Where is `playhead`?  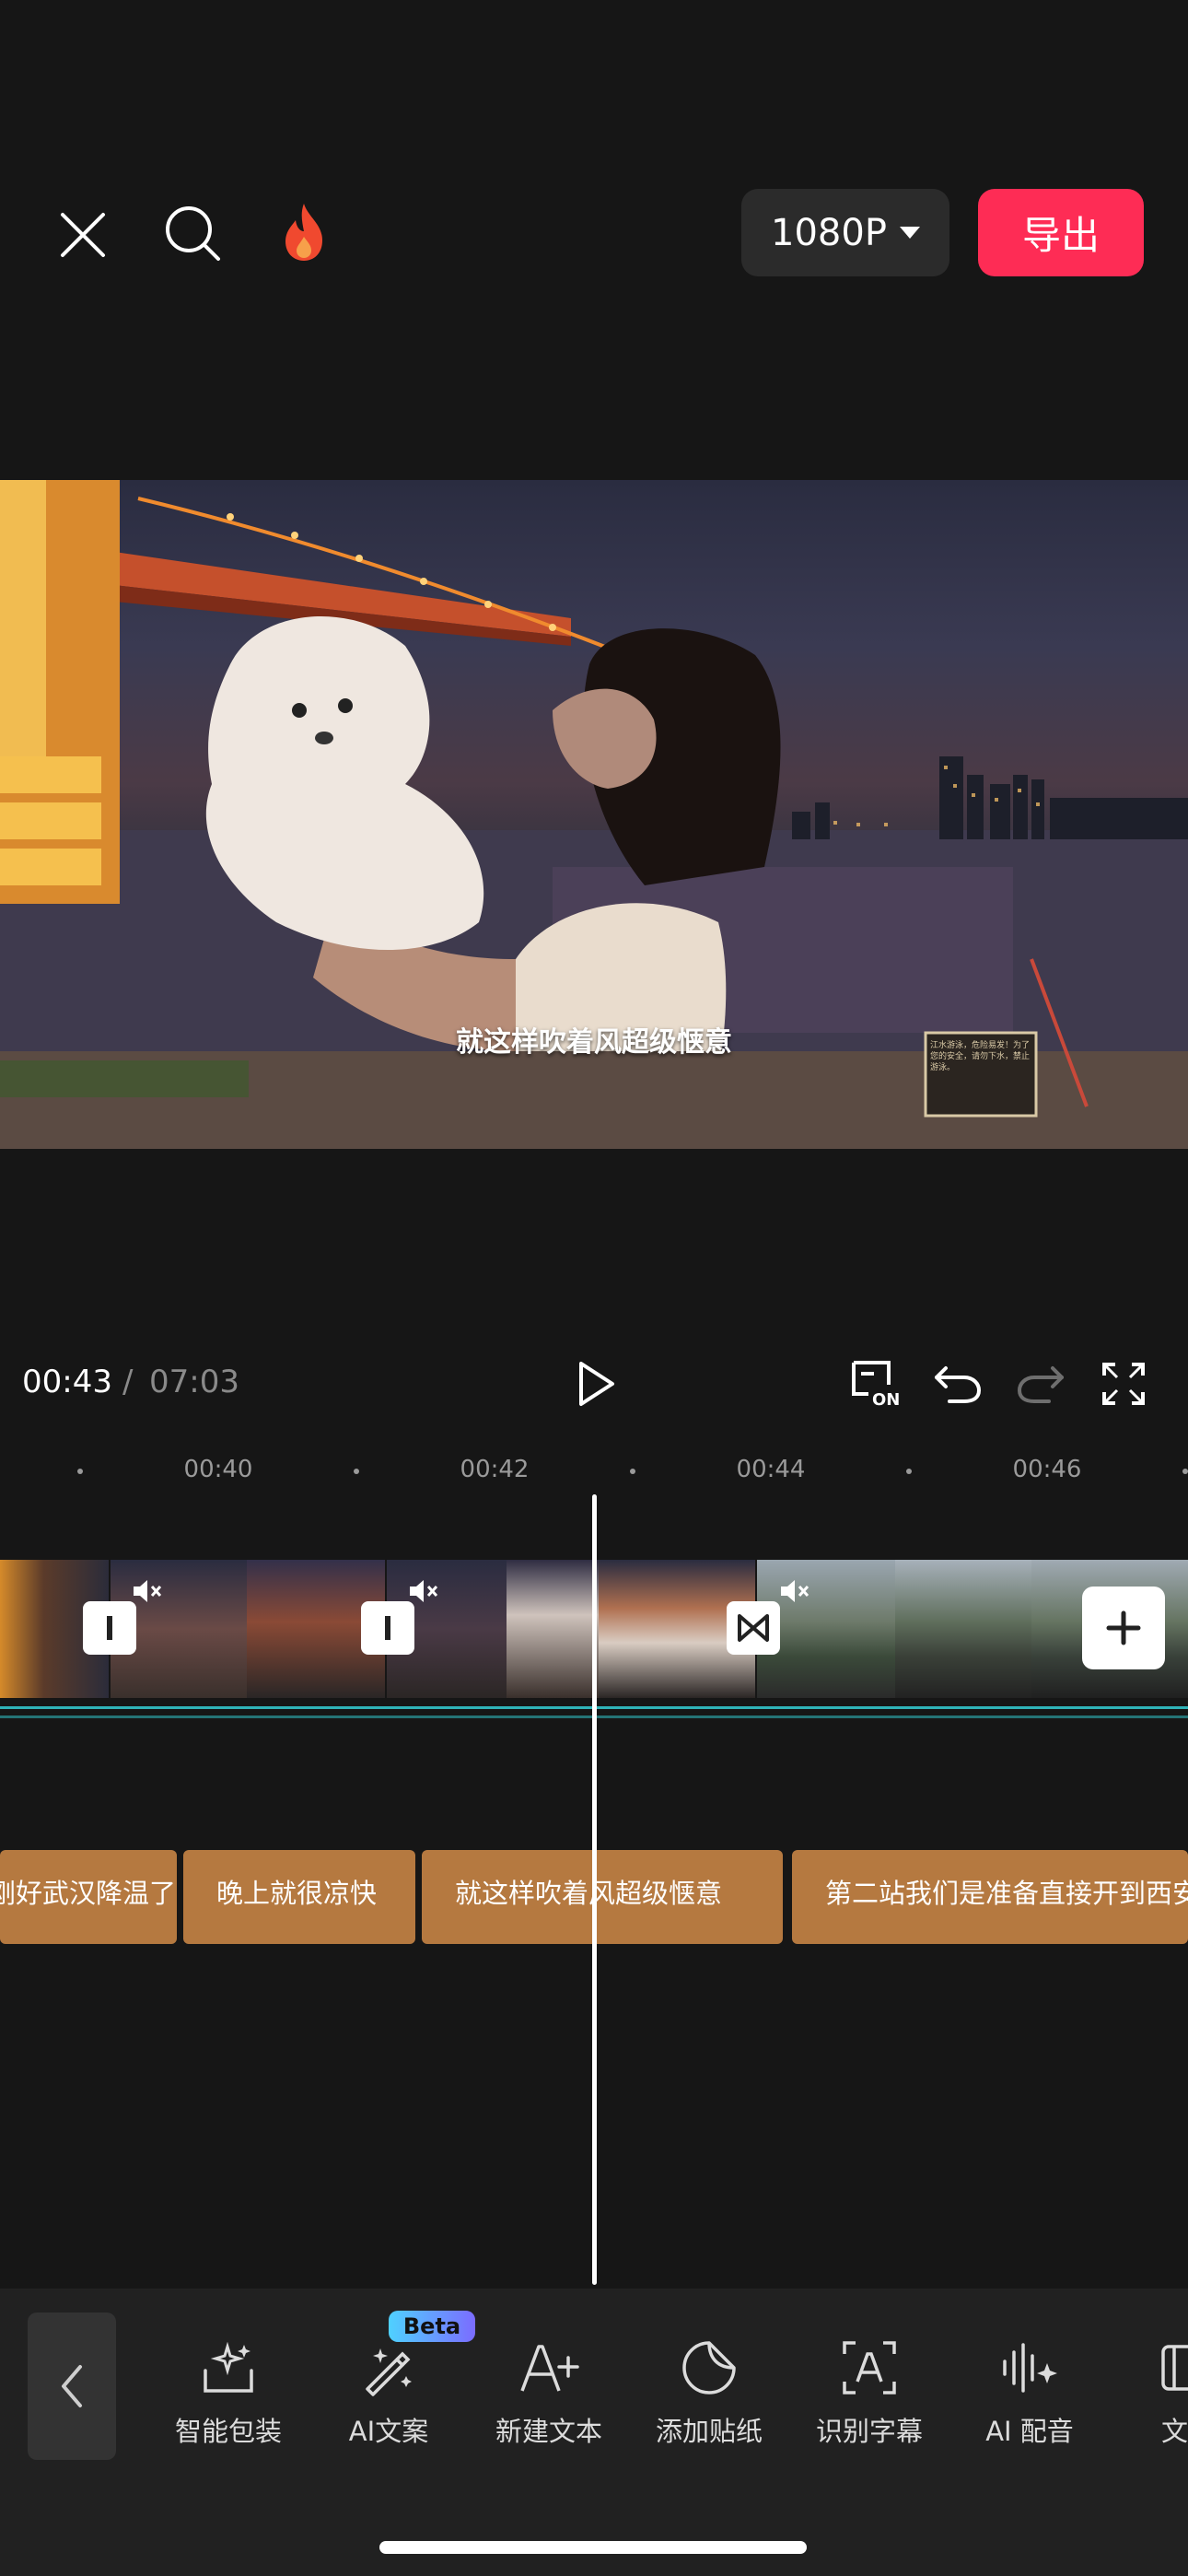 playhead is located at coordinates (594, 1890).